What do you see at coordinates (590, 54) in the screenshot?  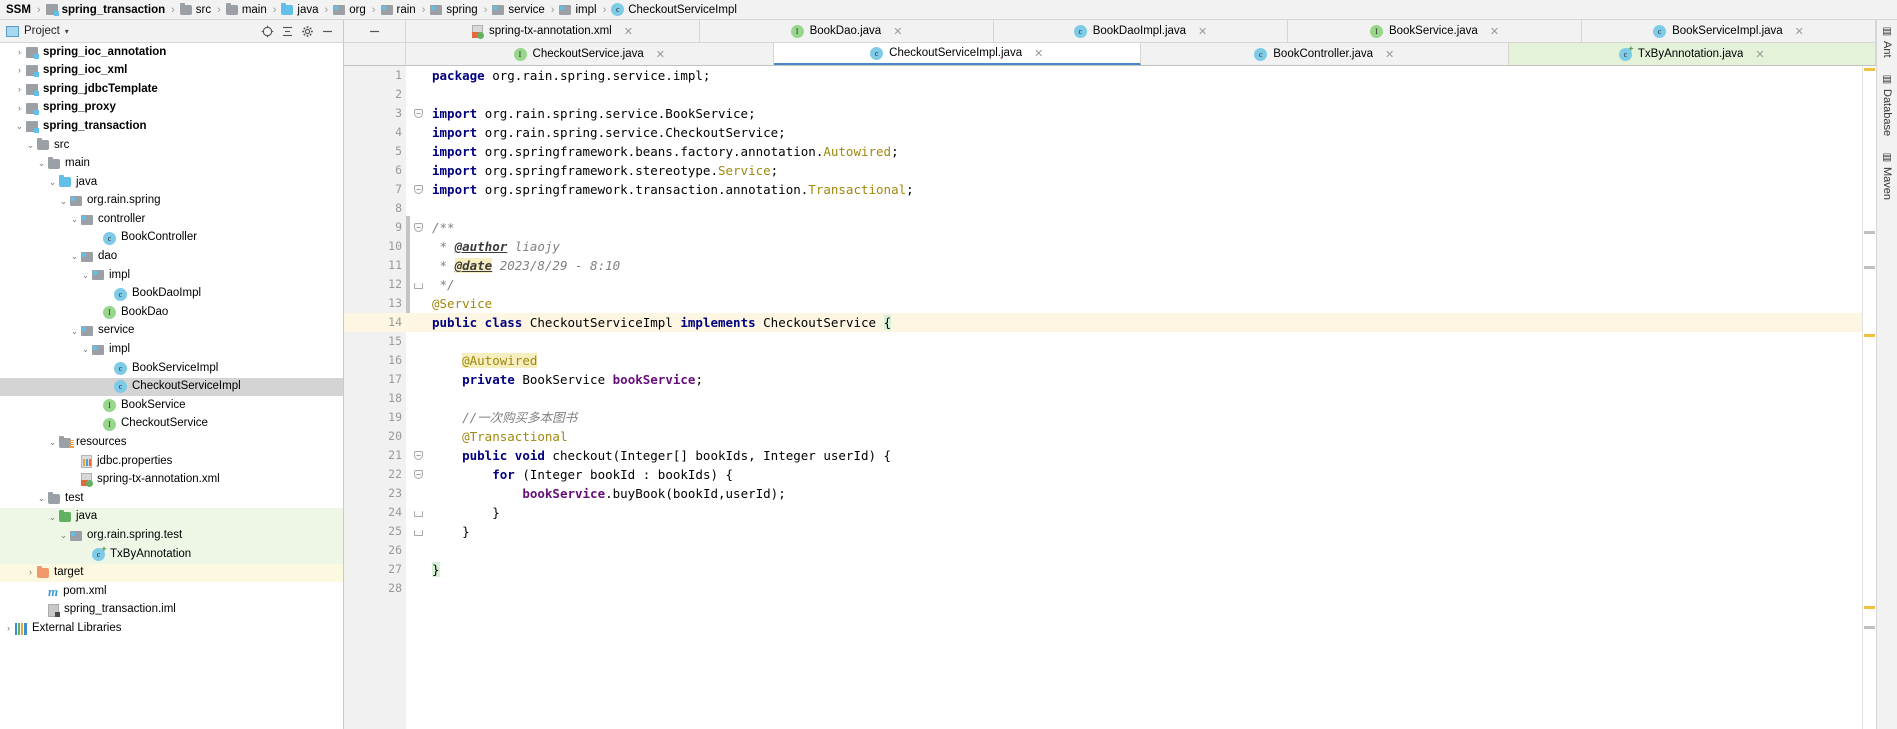 I see `editor-tab-checkoutservice-java: I CheckoutService.java ✕` at bounding box center [590, 54].